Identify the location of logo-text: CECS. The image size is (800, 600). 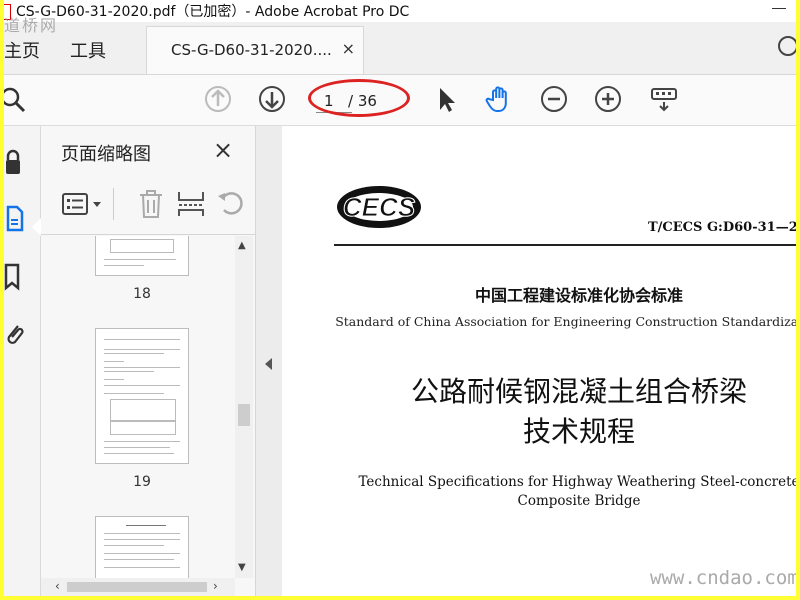
(379, 207).